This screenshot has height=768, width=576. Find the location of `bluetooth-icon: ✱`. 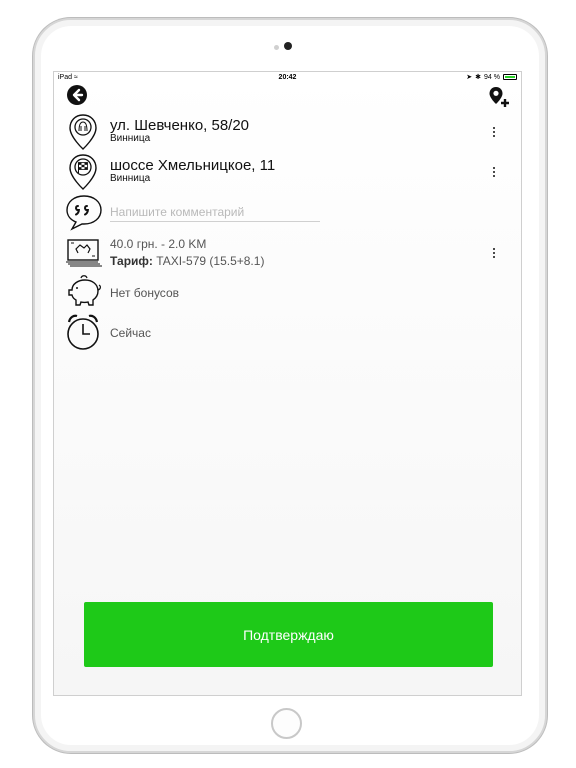

bluetooth-icon: ✱ is located at coordinates (478, 77).